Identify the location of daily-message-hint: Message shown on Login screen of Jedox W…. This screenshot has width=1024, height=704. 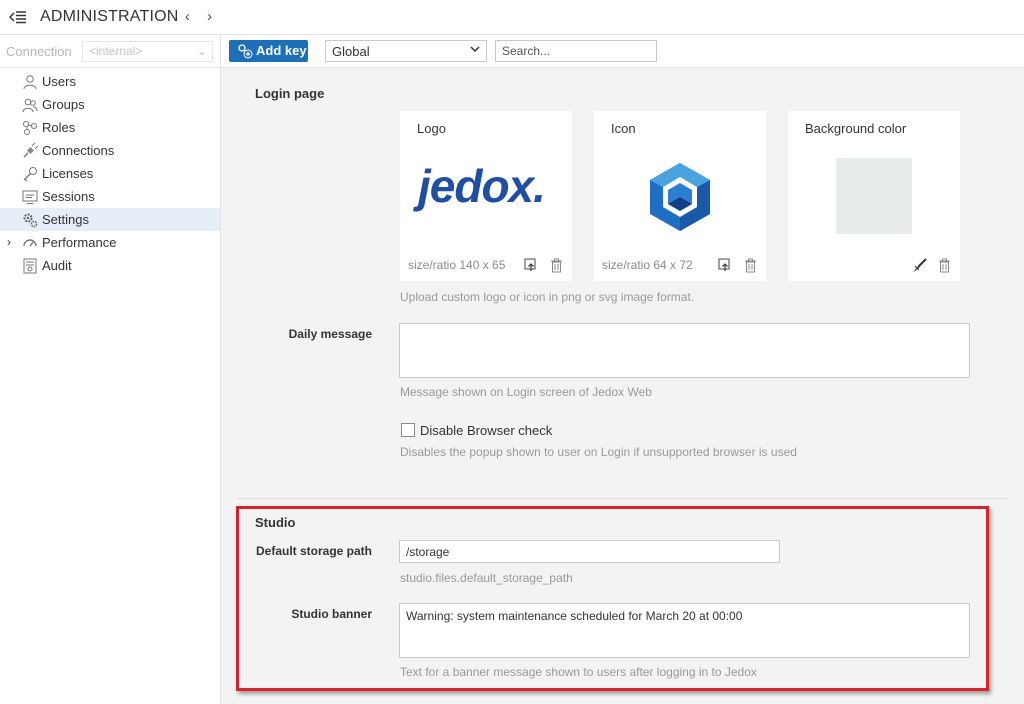
(526, 392).